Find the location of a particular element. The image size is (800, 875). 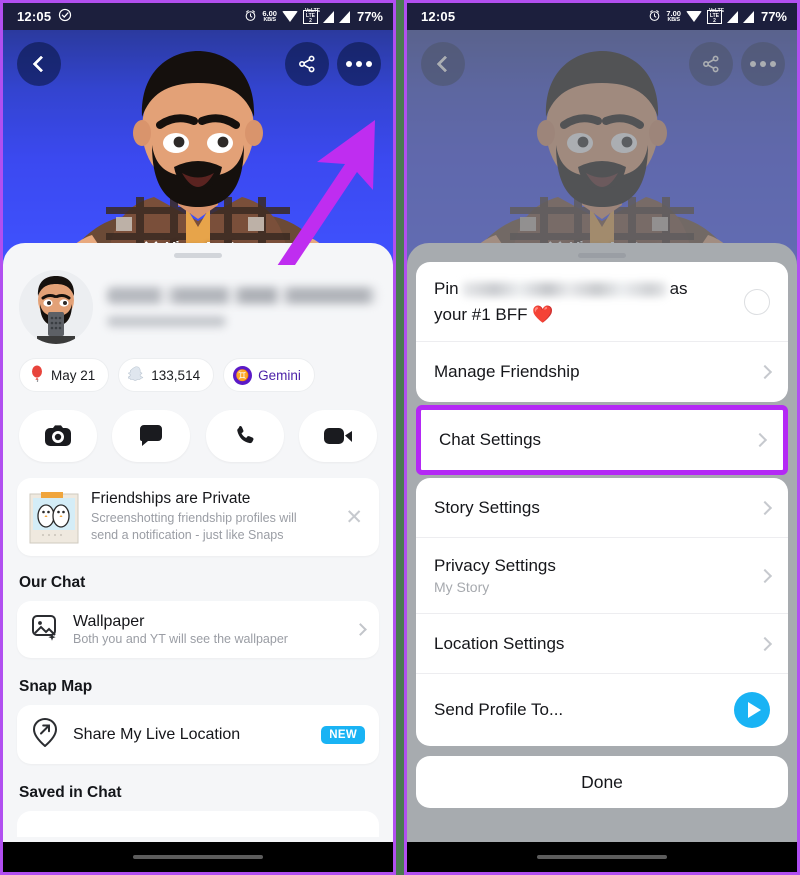

android-nav-bar-left is located at coordinates (198, 857).